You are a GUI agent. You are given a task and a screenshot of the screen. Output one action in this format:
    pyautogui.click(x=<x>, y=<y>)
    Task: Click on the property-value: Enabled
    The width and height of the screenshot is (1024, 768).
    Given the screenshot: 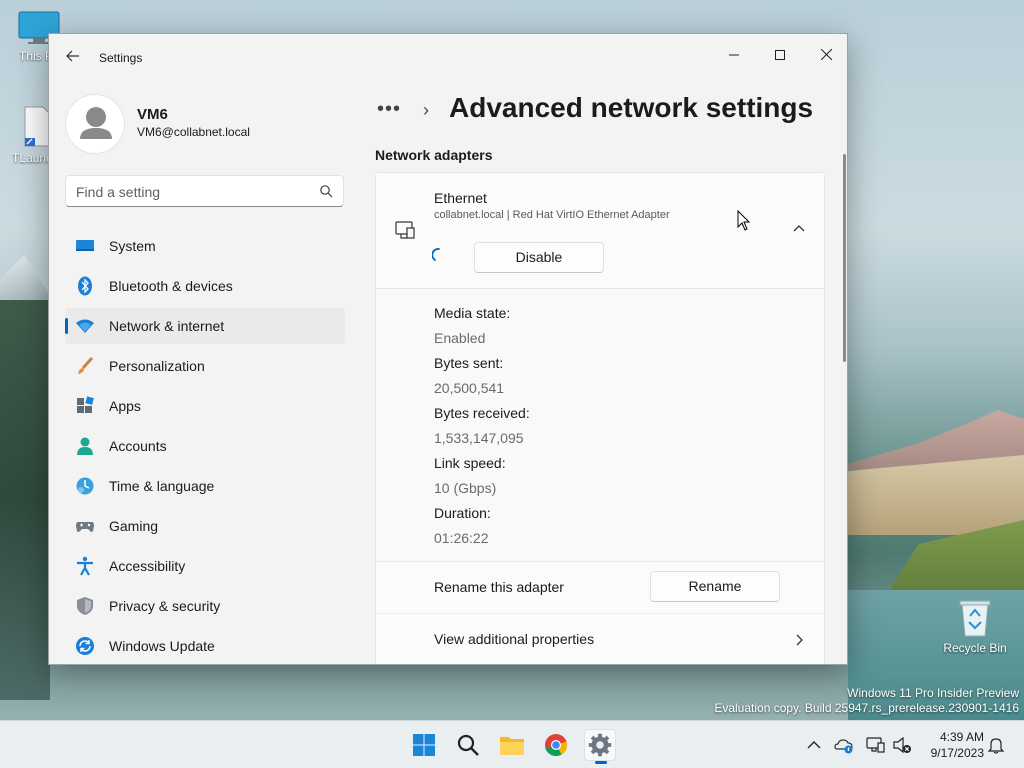 What is the action you would take?
    pyautogui.click(x=460, y=338)
    